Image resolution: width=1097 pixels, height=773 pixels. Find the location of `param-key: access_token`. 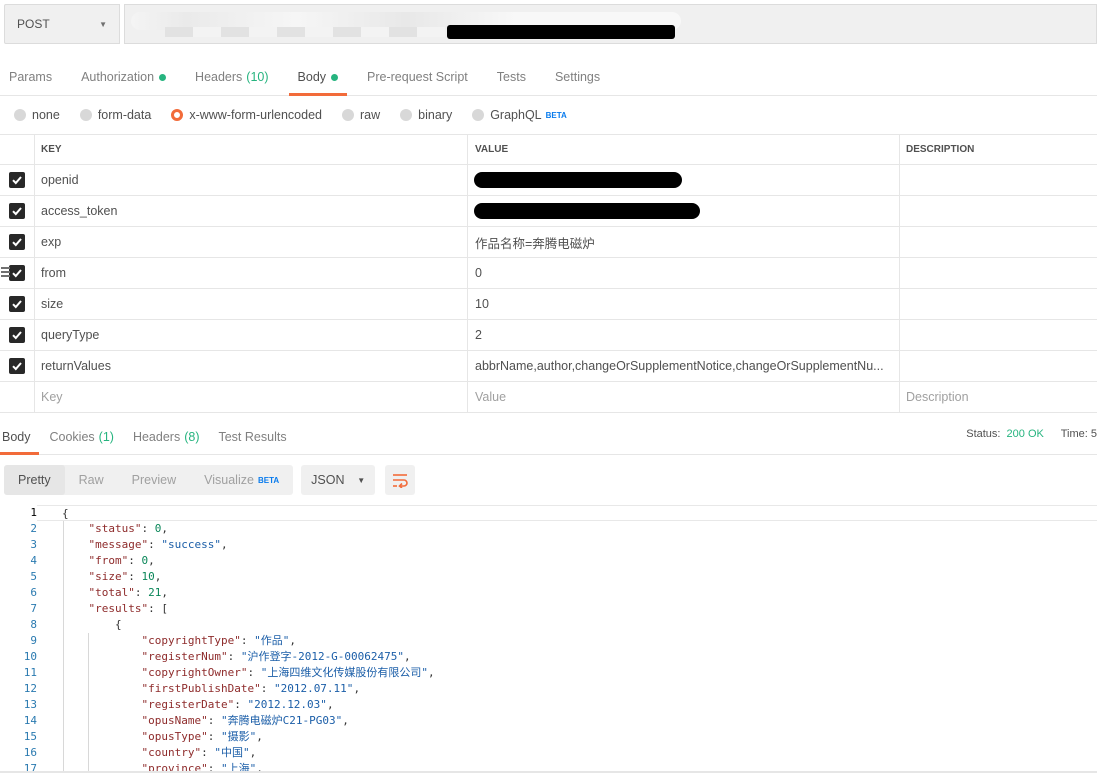

param-key: access_token is located at coordinates (251, 211).